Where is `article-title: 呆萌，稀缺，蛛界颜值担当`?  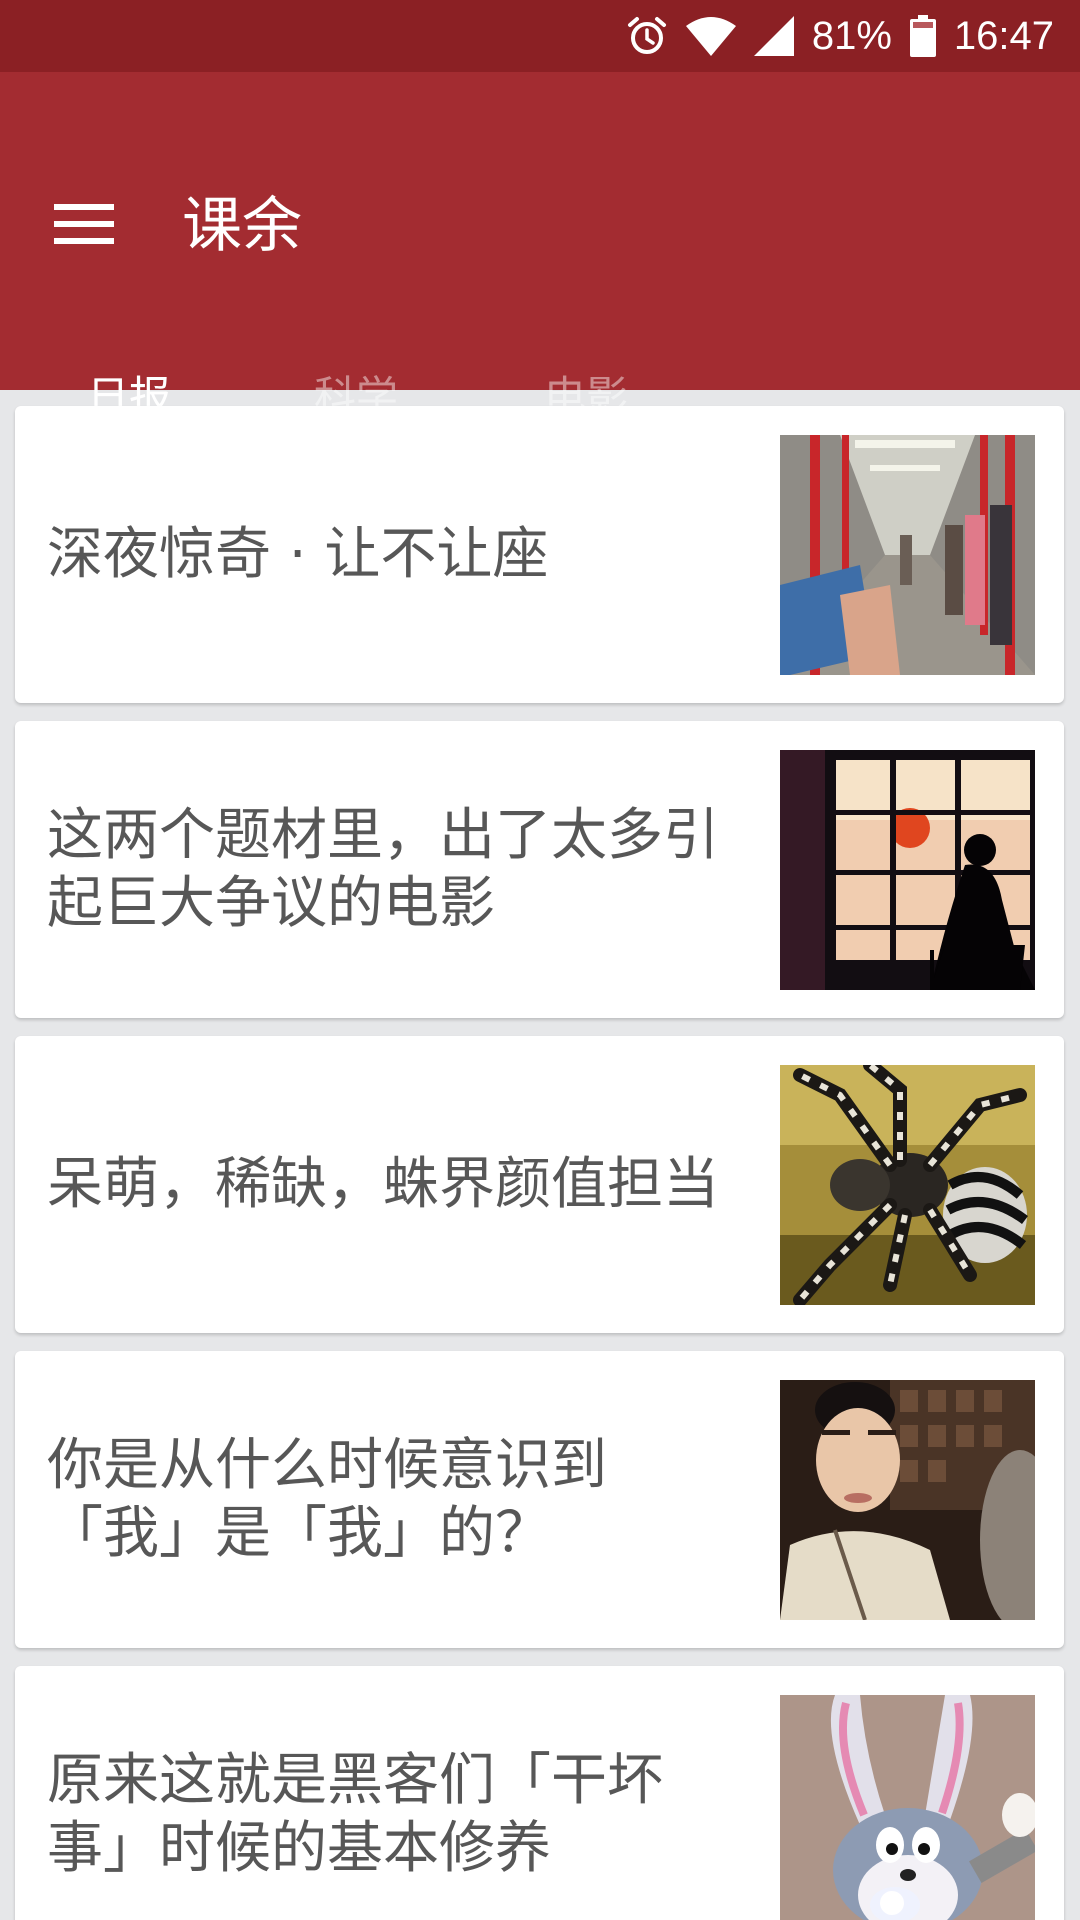
article-title: 呆萌，稀缺，蛛界颜值担当 is located at coordinates (383, 1184).